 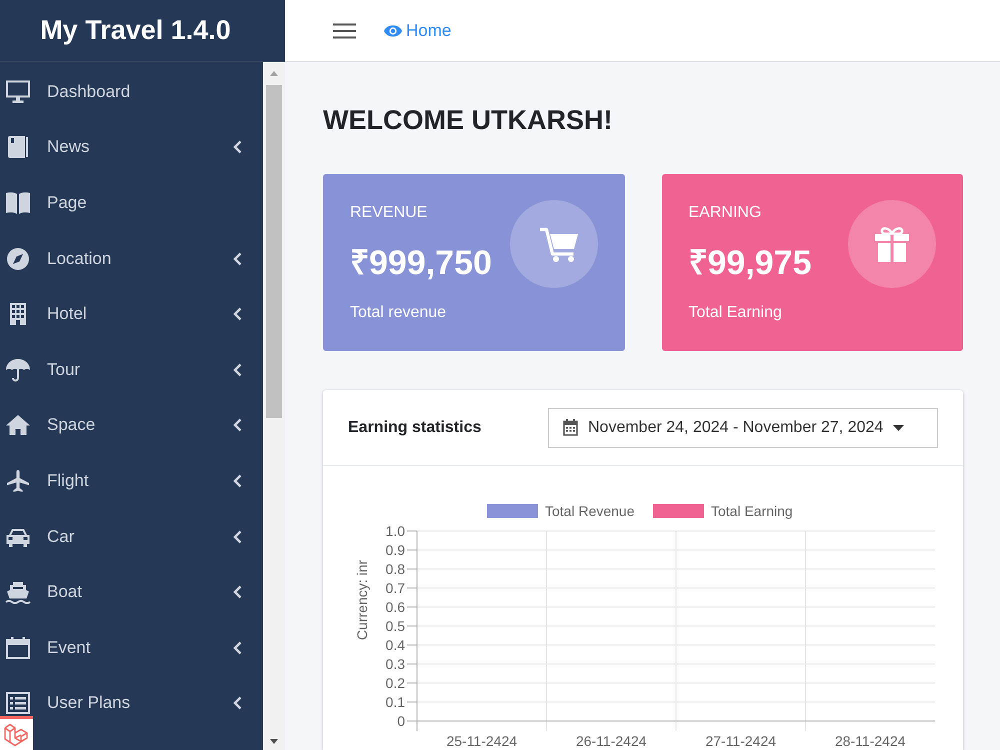 I want to click on sidebar-item: Space, so click(x=131, y=426).